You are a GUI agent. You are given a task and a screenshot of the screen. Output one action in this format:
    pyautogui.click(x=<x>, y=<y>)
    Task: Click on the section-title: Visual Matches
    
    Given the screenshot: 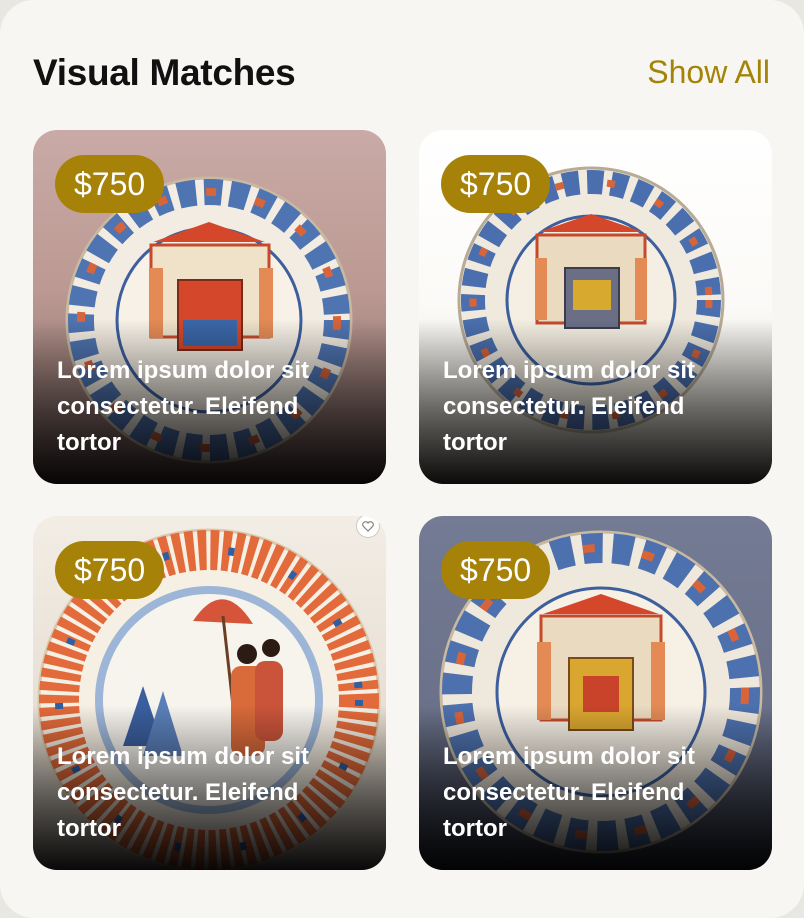 What is the action you would take?
    pyautogui.click(x=164, y=72)
    